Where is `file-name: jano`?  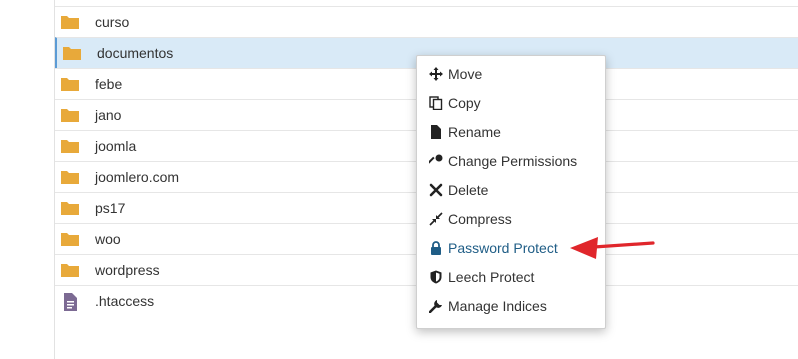
file-name: jano is located at coordinates (108, 115).